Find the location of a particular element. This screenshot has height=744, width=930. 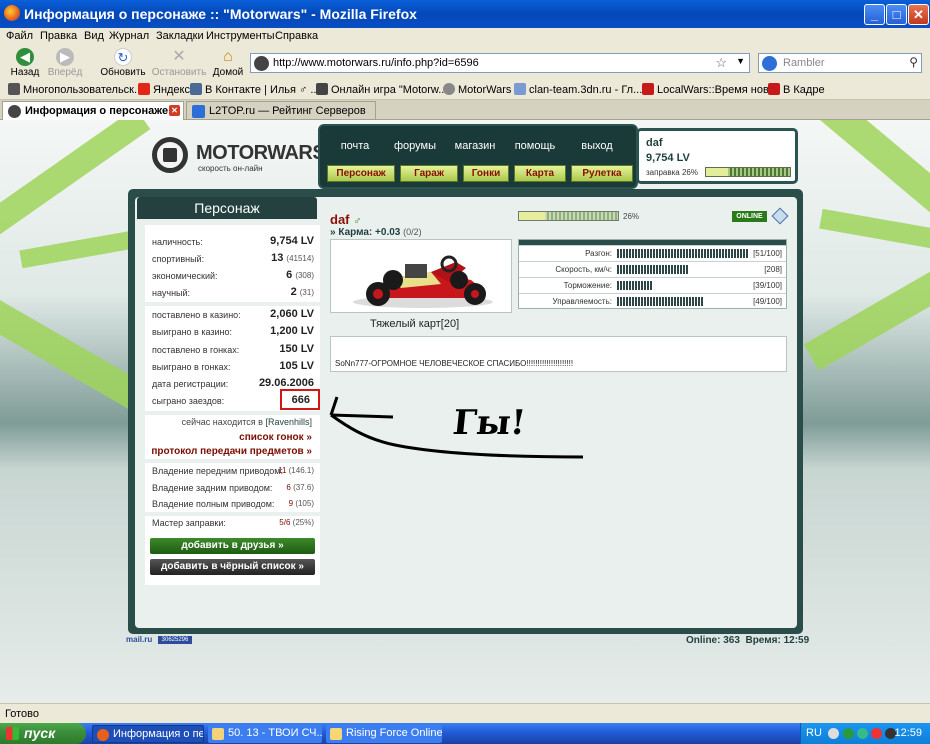

stat-row: выиграно в казино: 1,200 LV is located at coordinates (233, 331).